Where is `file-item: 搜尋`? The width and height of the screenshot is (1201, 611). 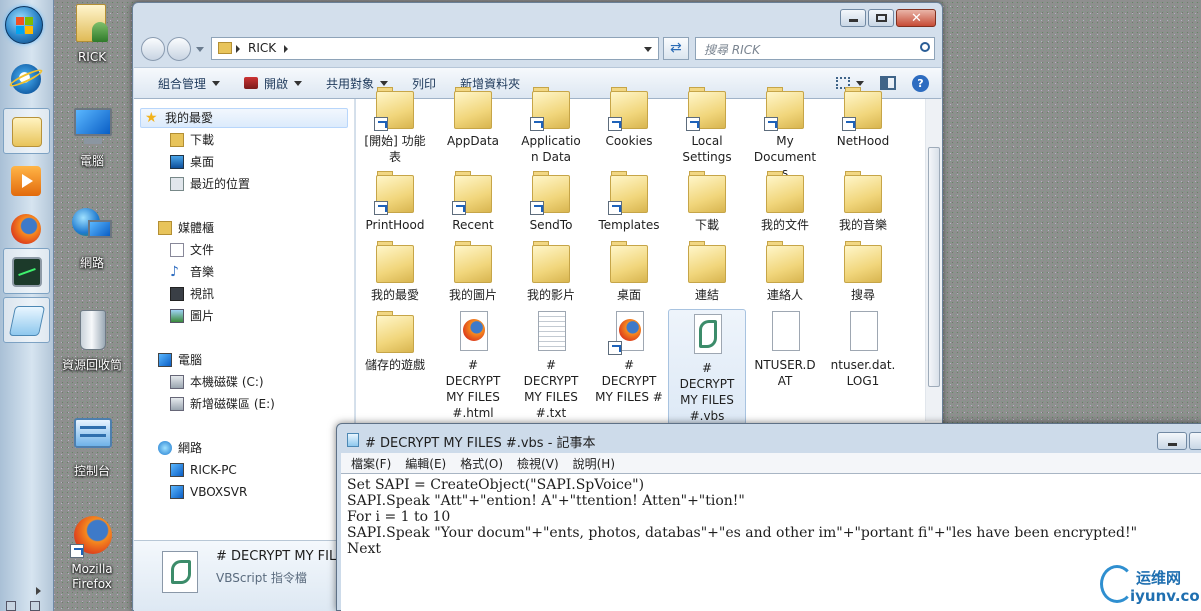
file-item: 搜尋 is located at coordinates (863, 271).